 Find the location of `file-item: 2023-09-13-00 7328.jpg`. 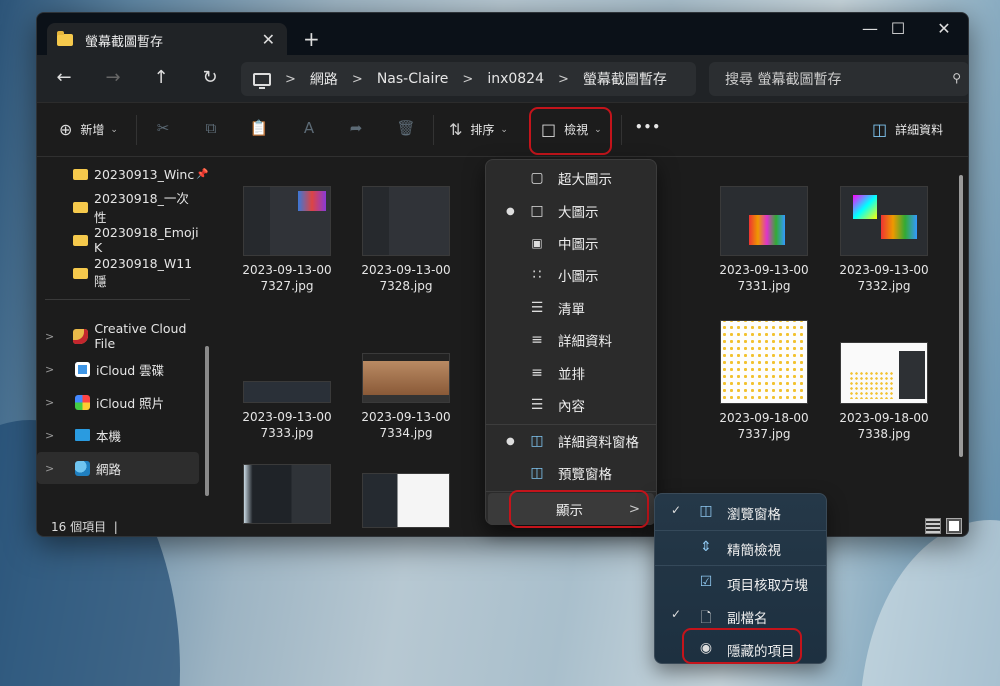

file-item: 2023-09-13-00 7328.jpg is located at coordinates (406, 240).